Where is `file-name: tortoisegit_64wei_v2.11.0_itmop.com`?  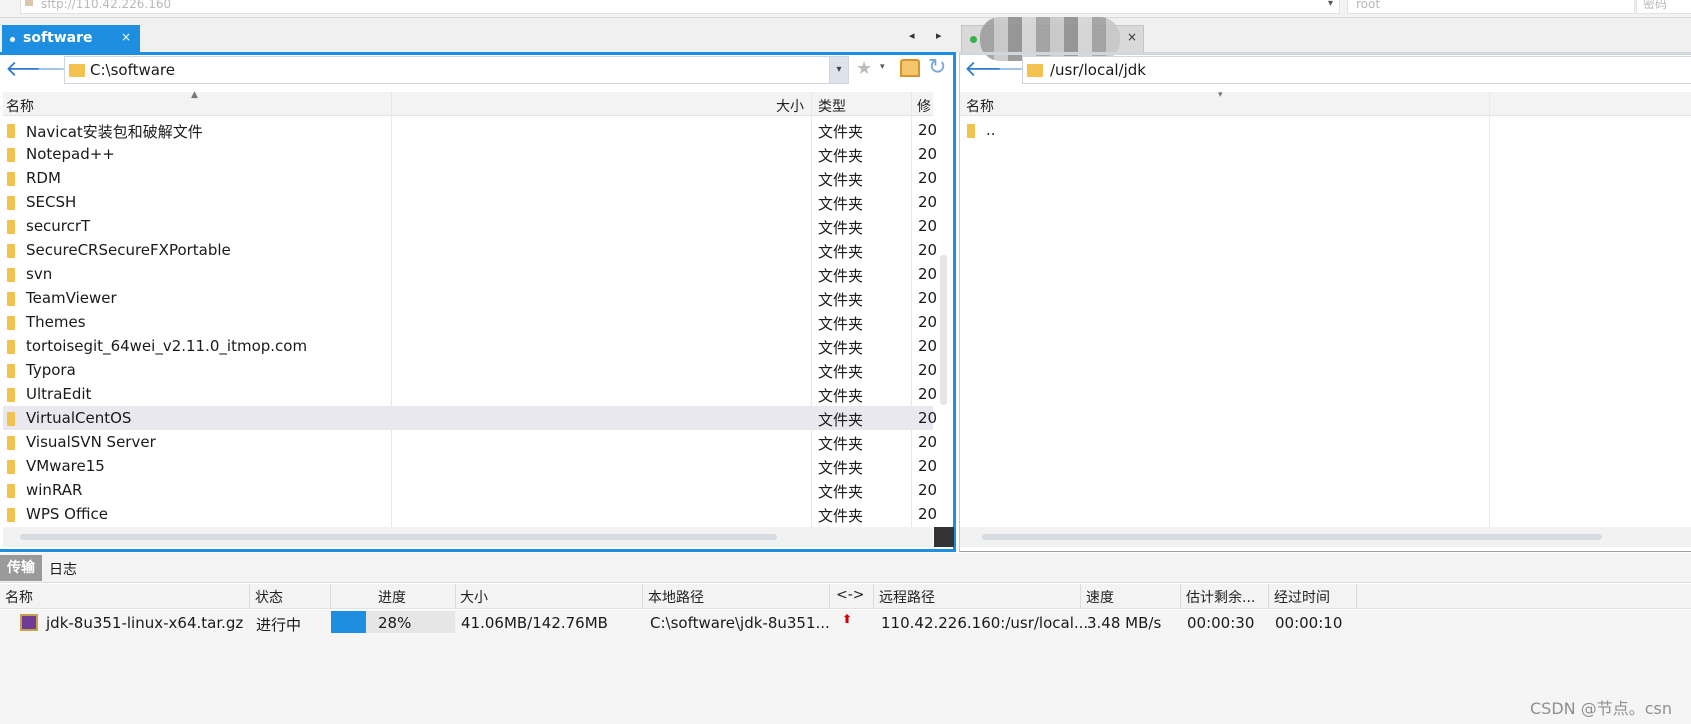
file-name: tortoisegit_64wei_v2.11.0_itmop.com is located at coordinates (167, 346).